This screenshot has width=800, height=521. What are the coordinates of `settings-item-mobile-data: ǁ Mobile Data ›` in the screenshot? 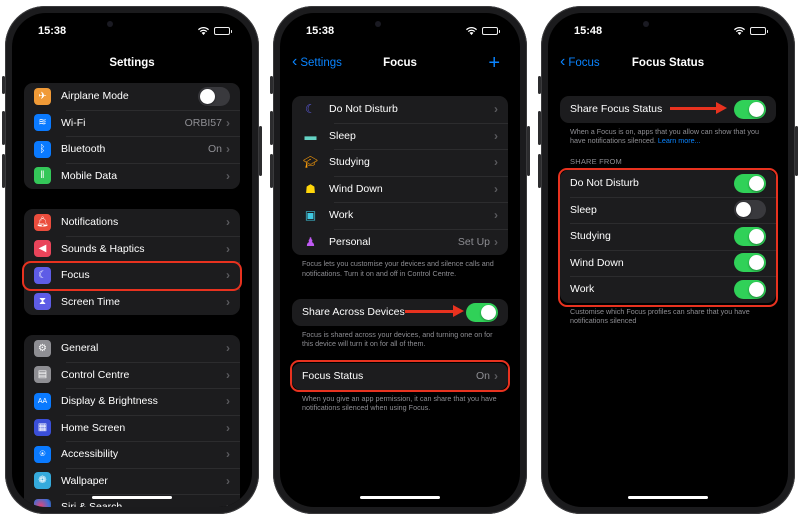 It's located at (132, 176).